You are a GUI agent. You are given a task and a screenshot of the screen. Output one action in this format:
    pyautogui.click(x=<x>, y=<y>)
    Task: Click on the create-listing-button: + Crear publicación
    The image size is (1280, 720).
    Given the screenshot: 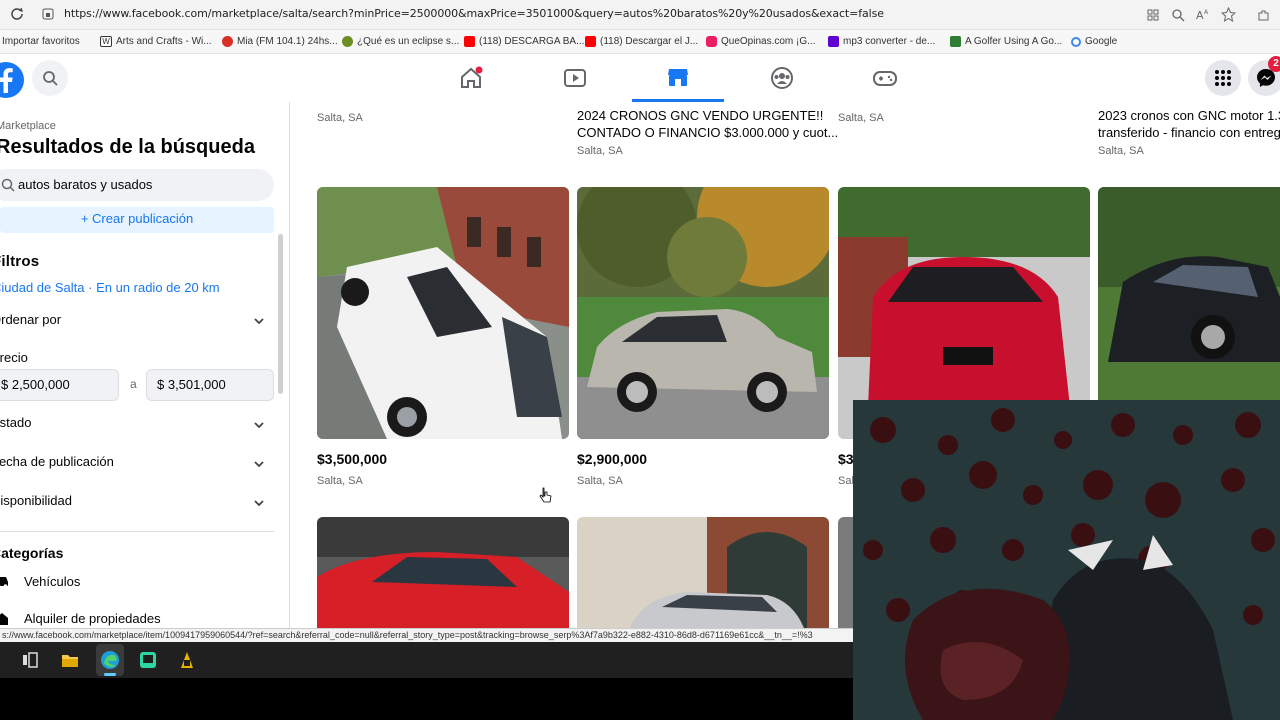 What is the action you would take?
    pyautogui.click(x=137, y=220)
    